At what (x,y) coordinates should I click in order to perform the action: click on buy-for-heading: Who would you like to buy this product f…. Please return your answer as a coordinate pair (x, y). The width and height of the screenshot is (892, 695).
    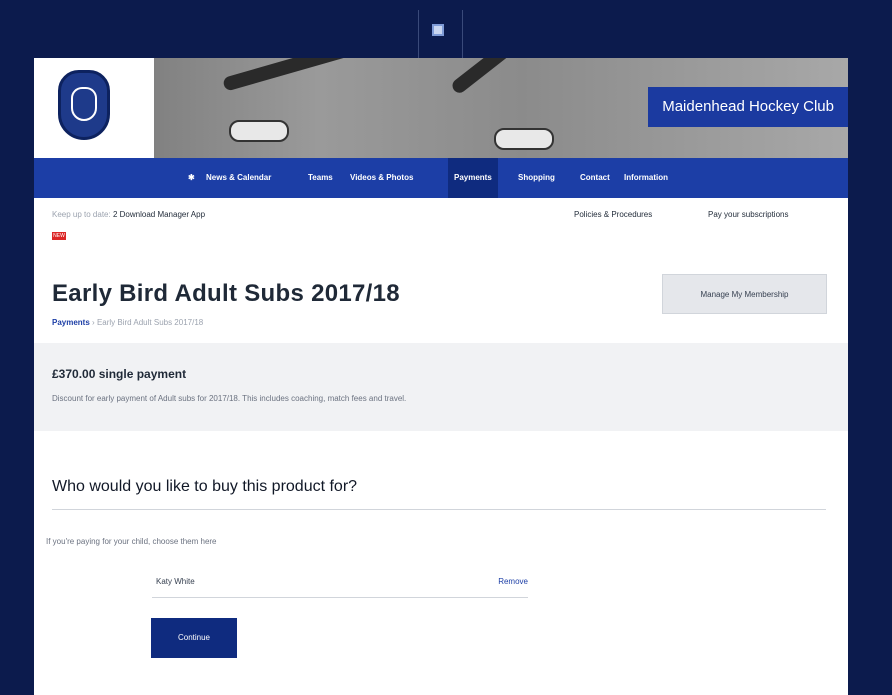
    Looking at the image, I should click on (205, 486).